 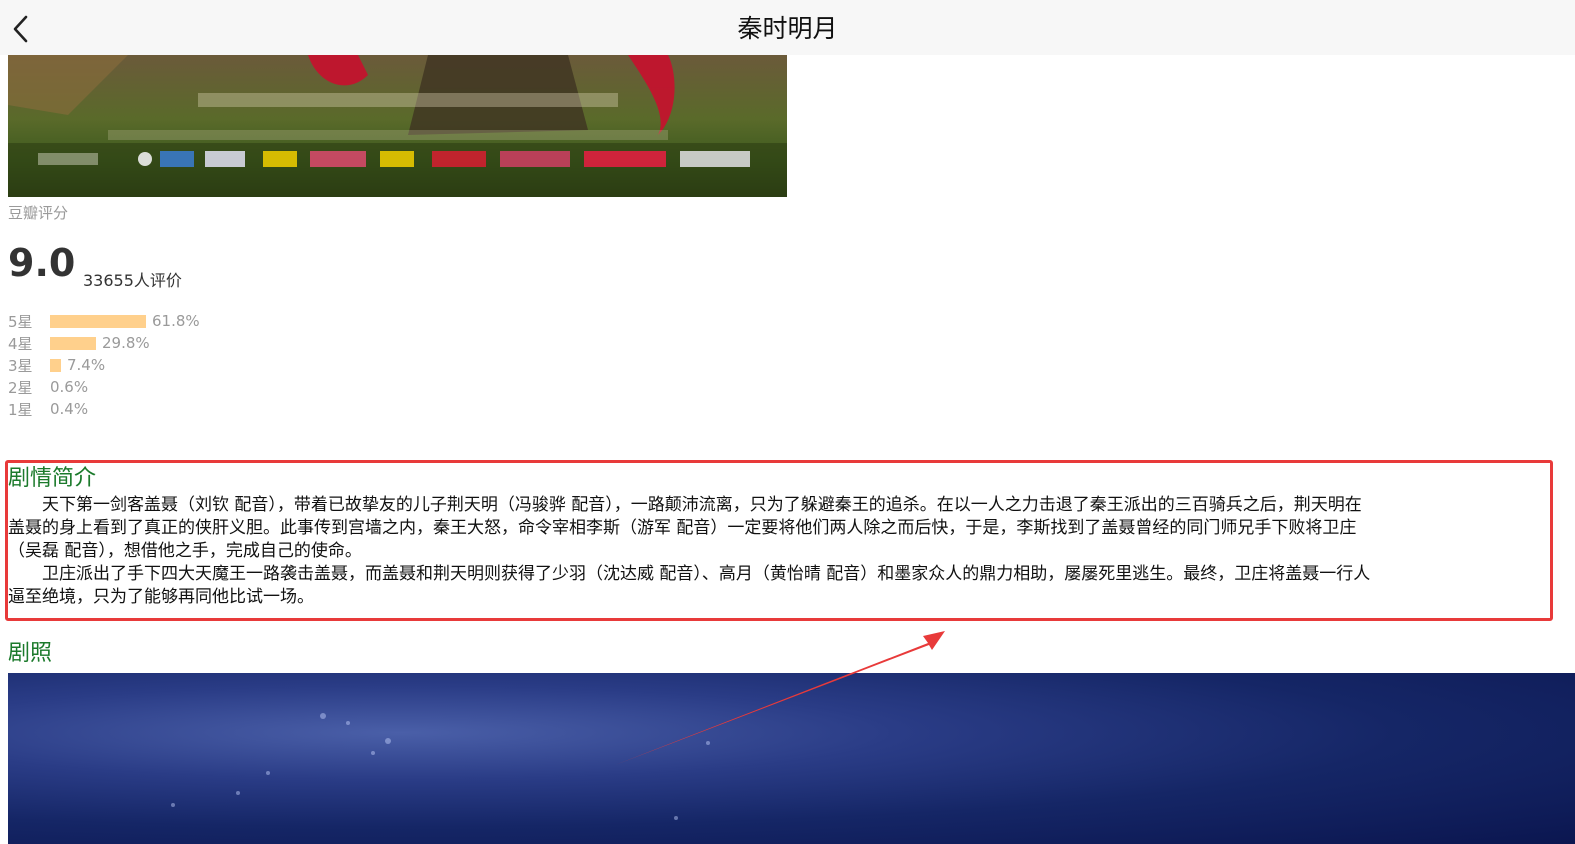 What do you see at coordinates (20, 365) in the screenshot?
I see `rating-row-label: 3星` at bounding box center [20, 365].